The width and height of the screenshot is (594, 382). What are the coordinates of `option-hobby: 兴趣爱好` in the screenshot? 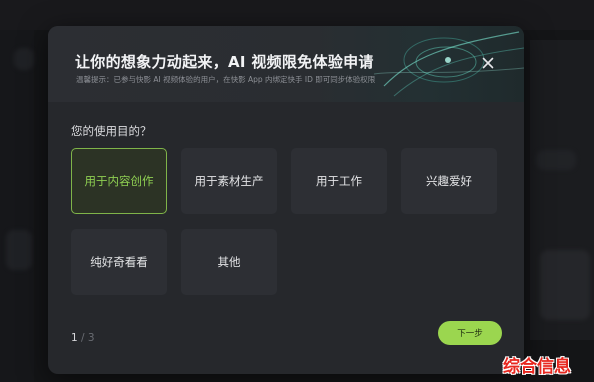 It's located at (449, 181).